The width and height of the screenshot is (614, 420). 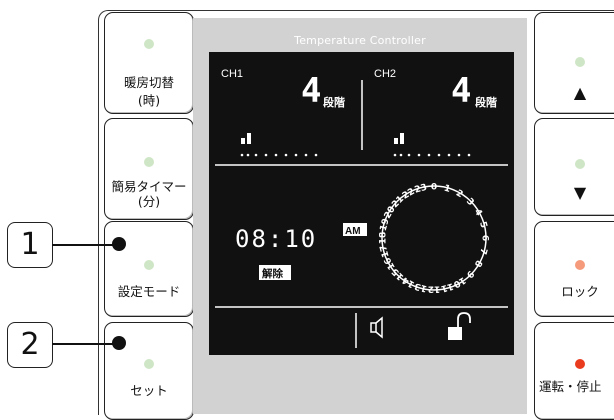 I want to click on dial-hour-label: 5, so click(x=482, y=225).